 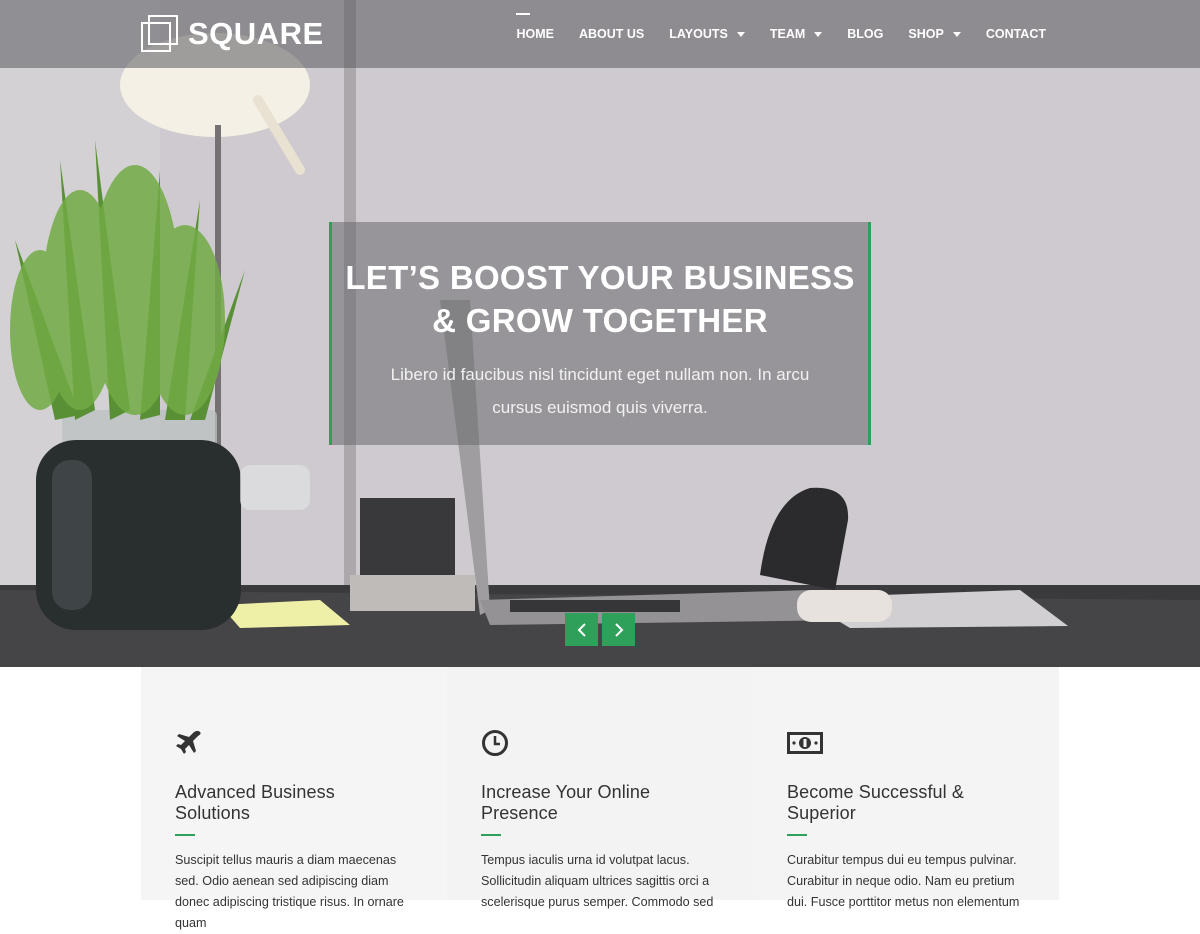 I want to click on nav-label: BLOG, so click(x=865, y=34).